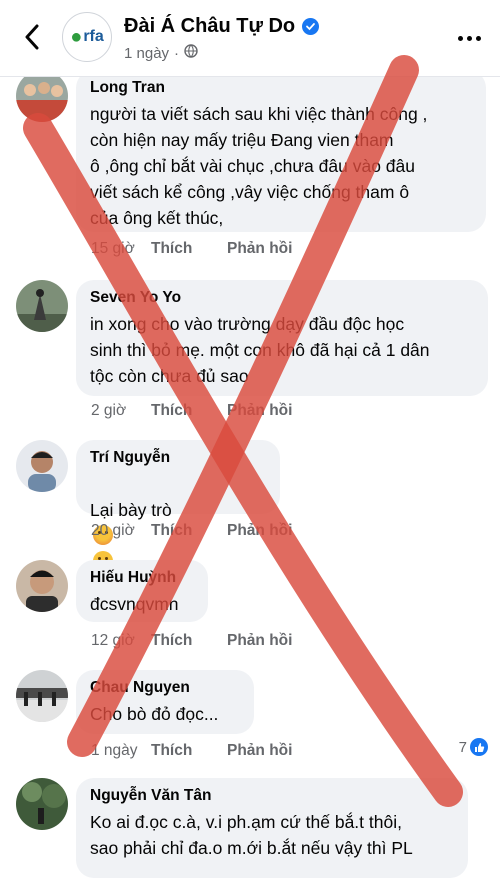 The image size is (500, 878). I want to click on reaction-count-badge: 7, so click(473, 747).